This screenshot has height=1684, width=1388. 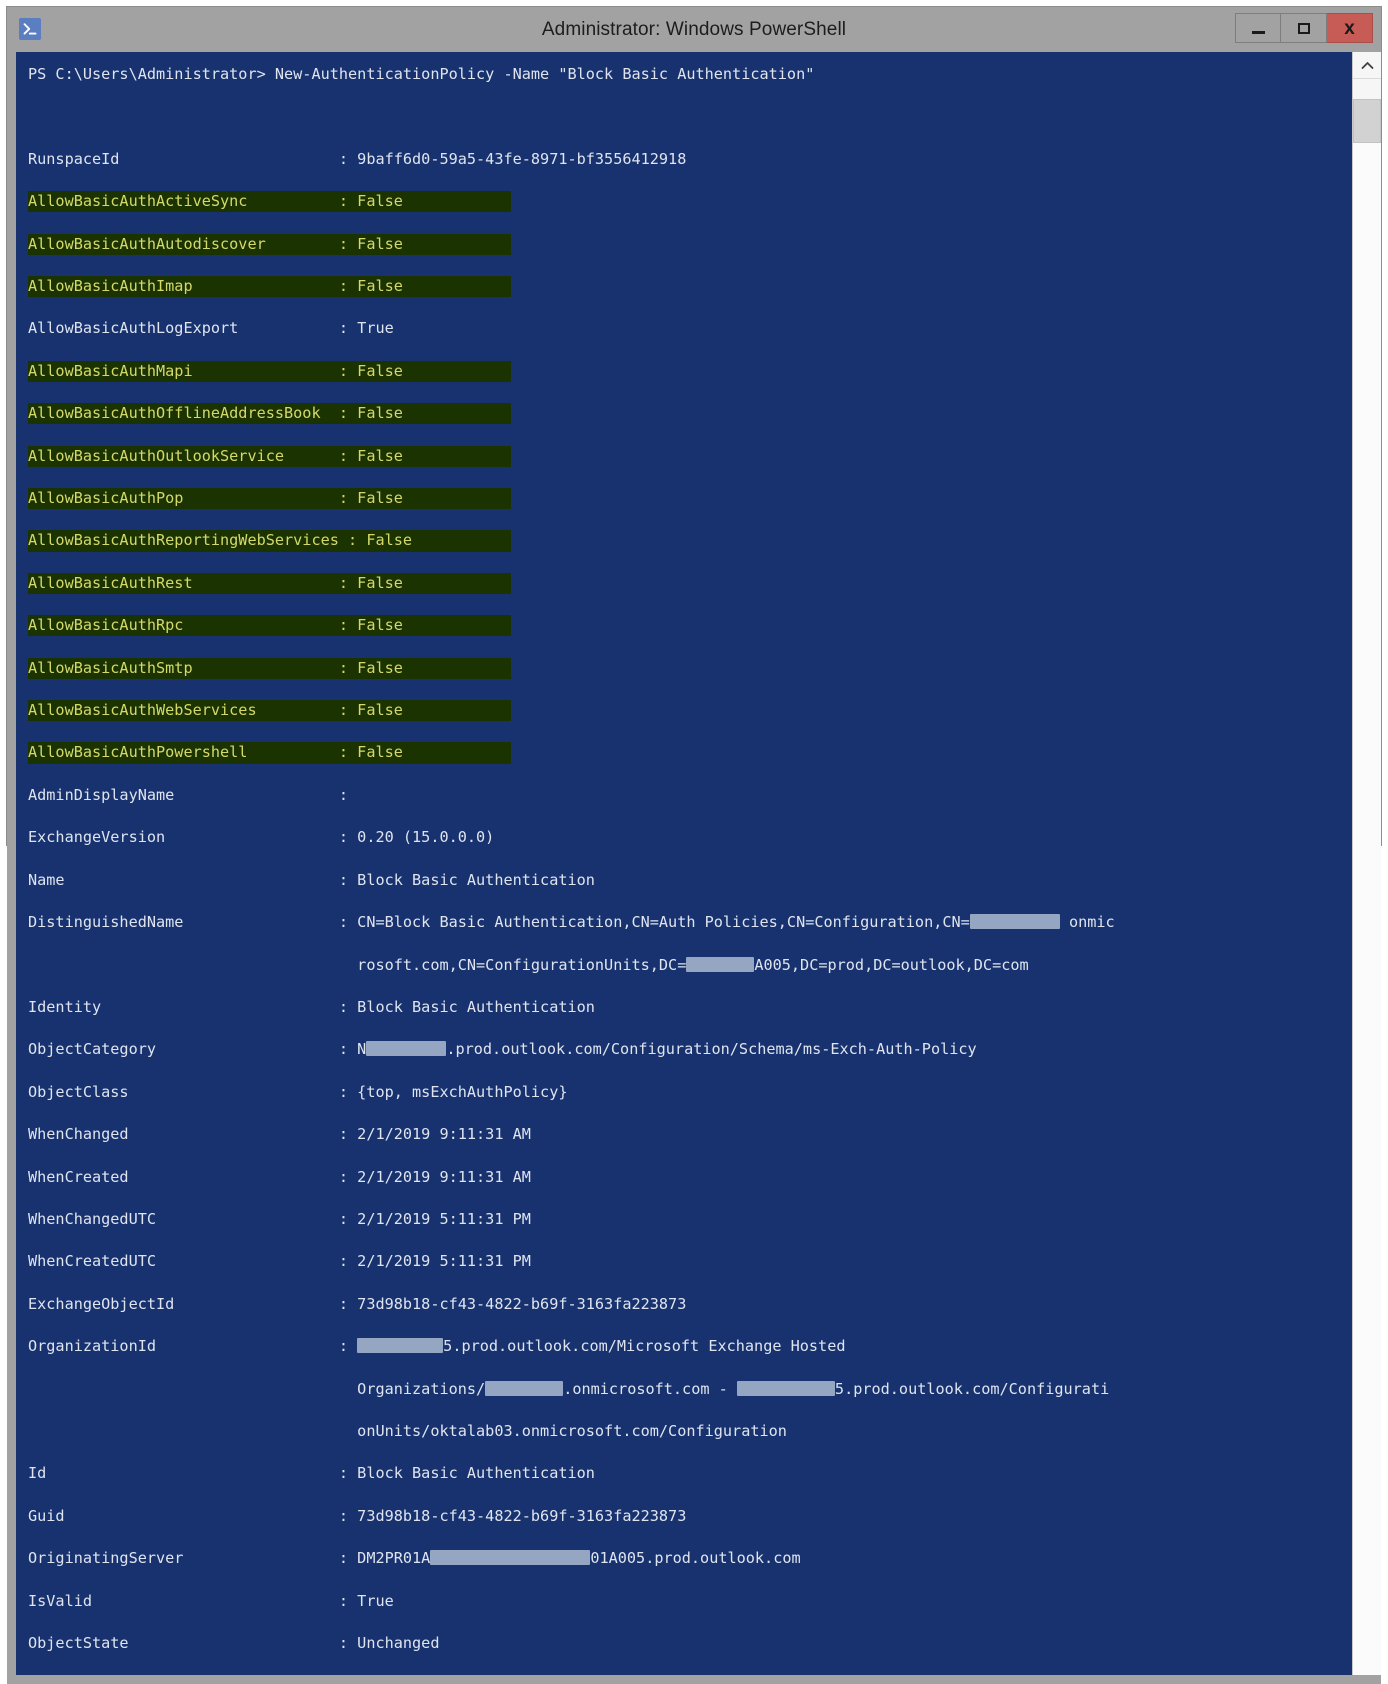 I want to click on highlighted-output-line: AllowBasicAuthAutodiscover : False, so click(x=269, y=244).